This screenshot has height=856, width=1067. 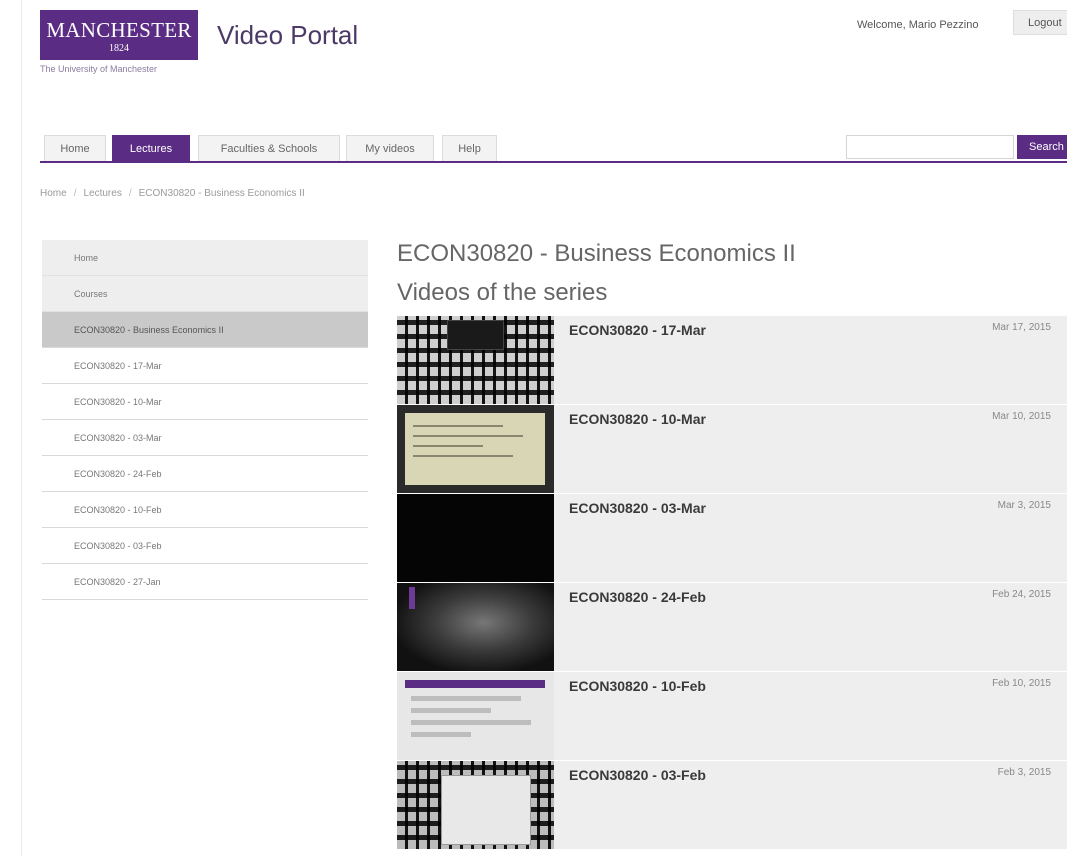 I want to click on logo-wordmark: MANCHESTER, so click(x=119, y=30).